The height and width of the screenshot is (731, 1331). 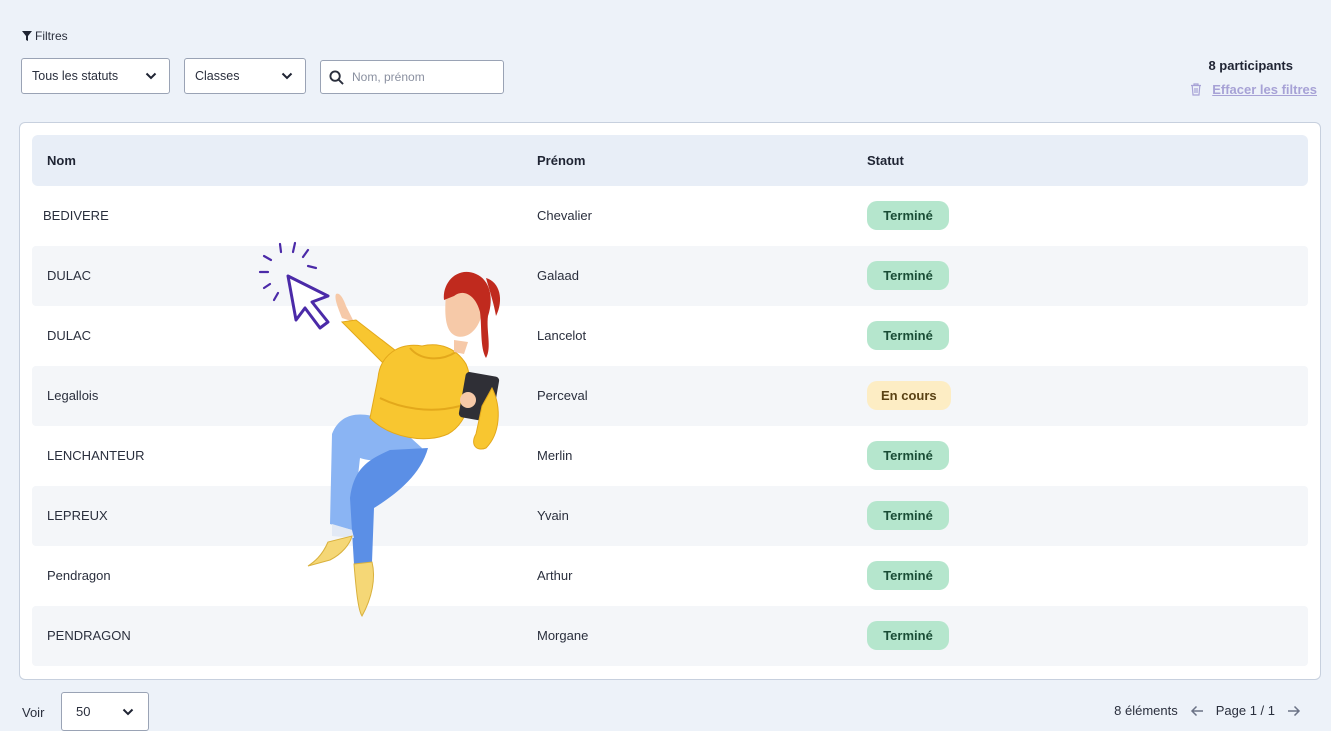 I want to click on elements-count: 8 éléments, so click(x=1146, y=710).